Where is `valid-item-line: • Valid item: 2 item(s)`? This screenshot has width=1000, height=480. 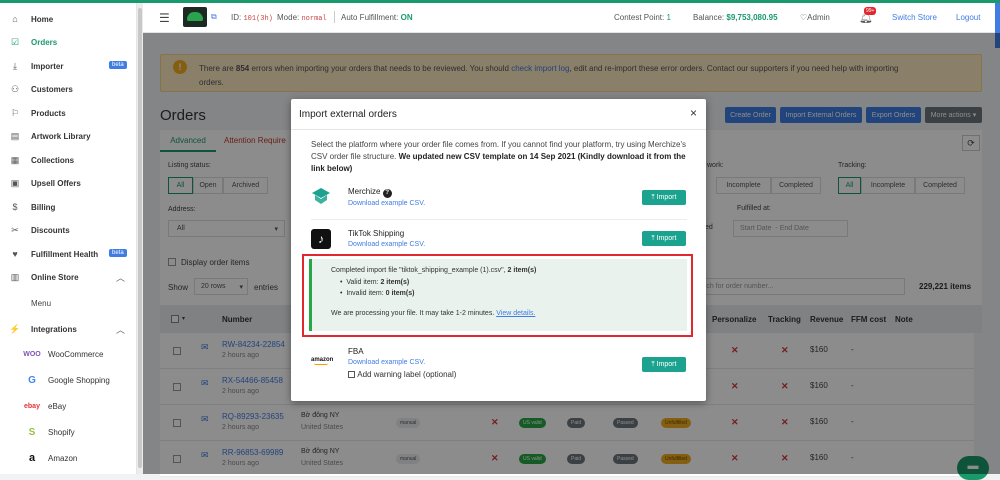
valid-item-line: • Valid item: 2 item(s) is located at coordinates (375, 282).